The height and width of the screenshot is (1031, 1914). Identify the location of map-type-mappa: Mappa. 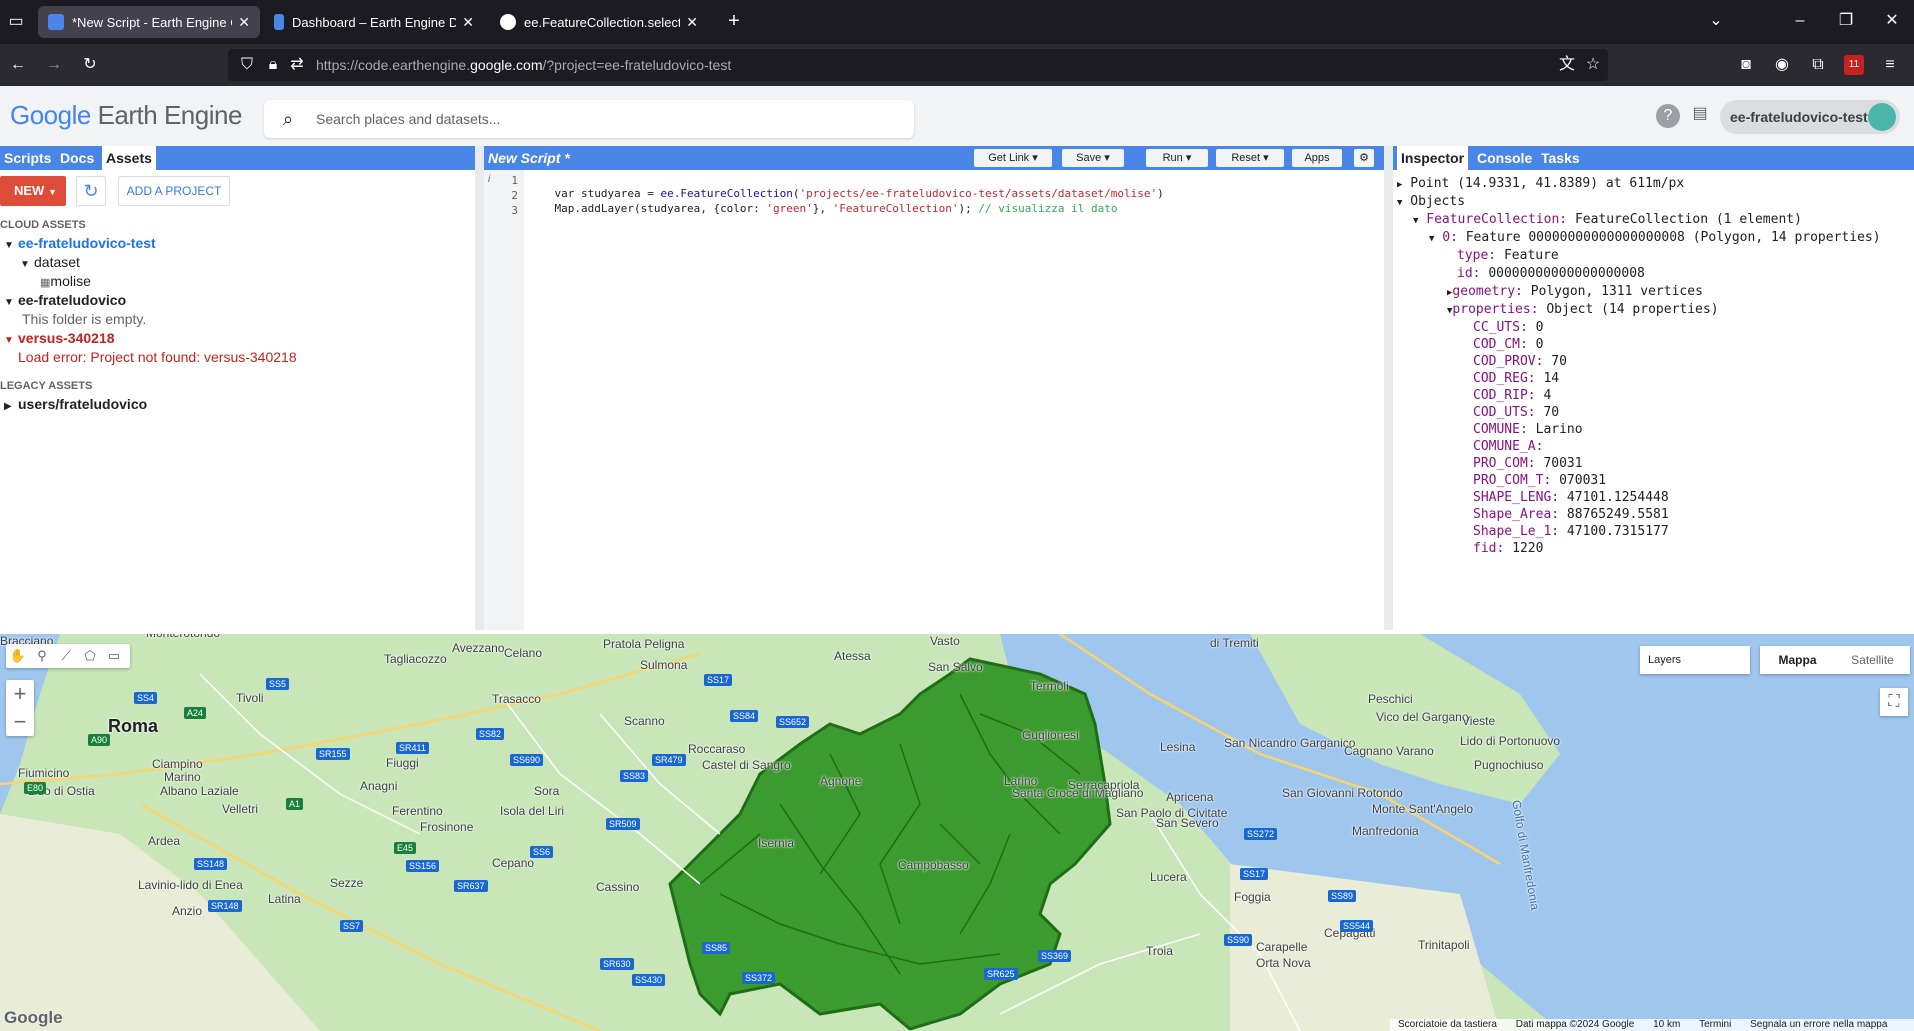
(1797, 660).